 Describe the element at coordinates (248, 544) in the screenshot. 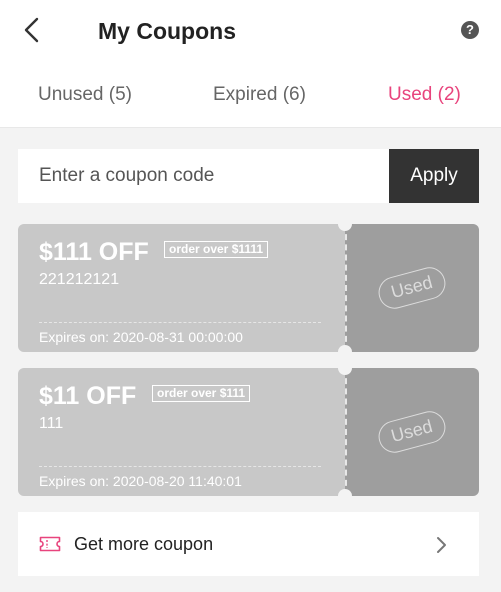

I see `get-more-coupon-link: Get more coupon` at that location.